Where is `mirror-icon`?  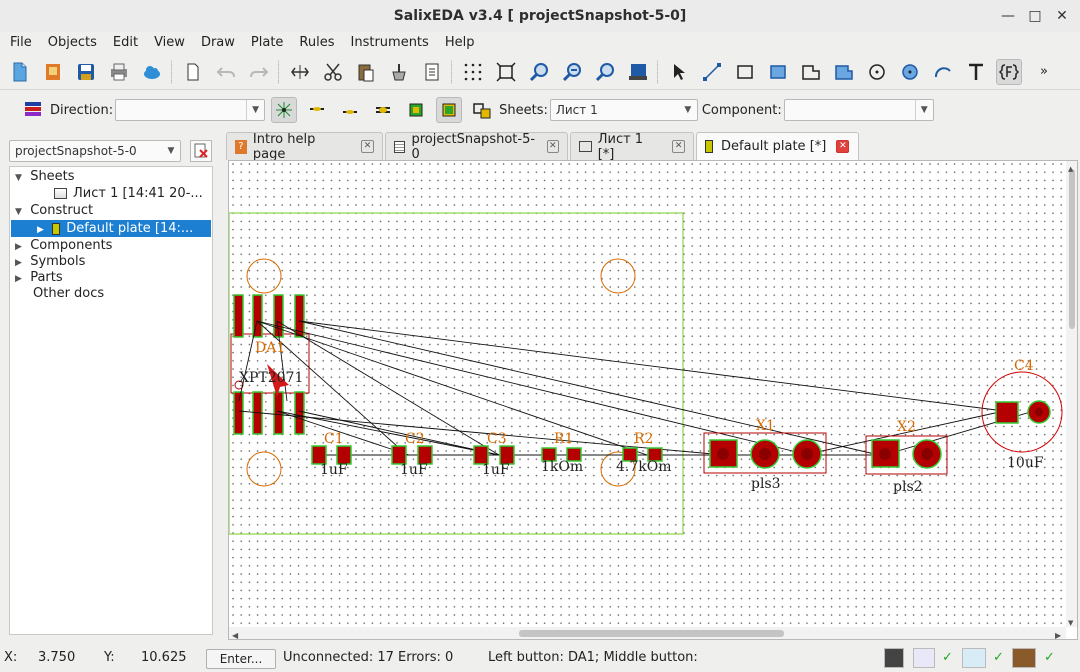
mirror-icon is located at coordinates (300, 72).